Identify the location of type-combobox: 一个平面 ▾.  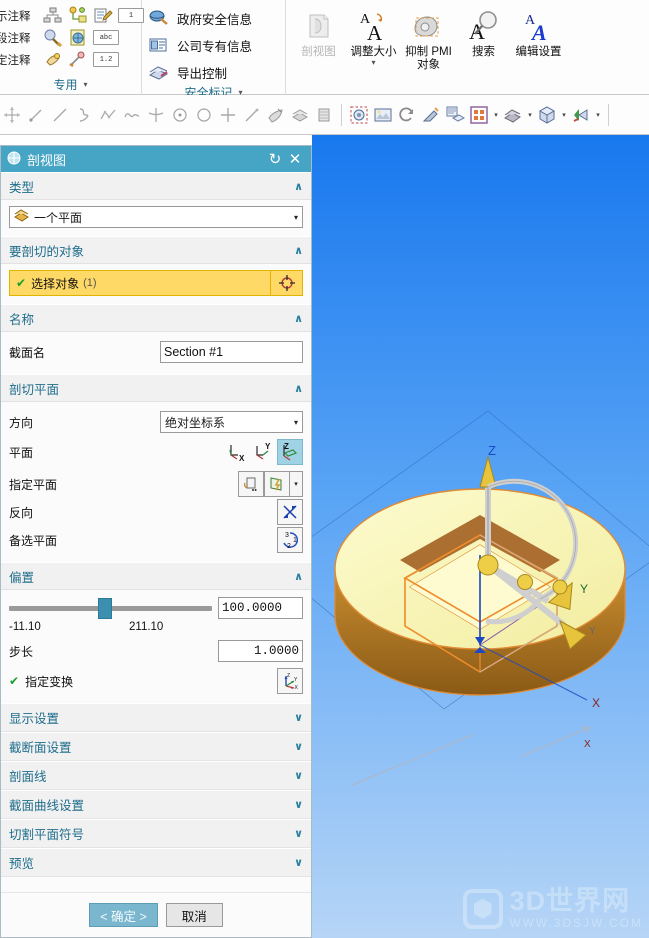
(156, 217).